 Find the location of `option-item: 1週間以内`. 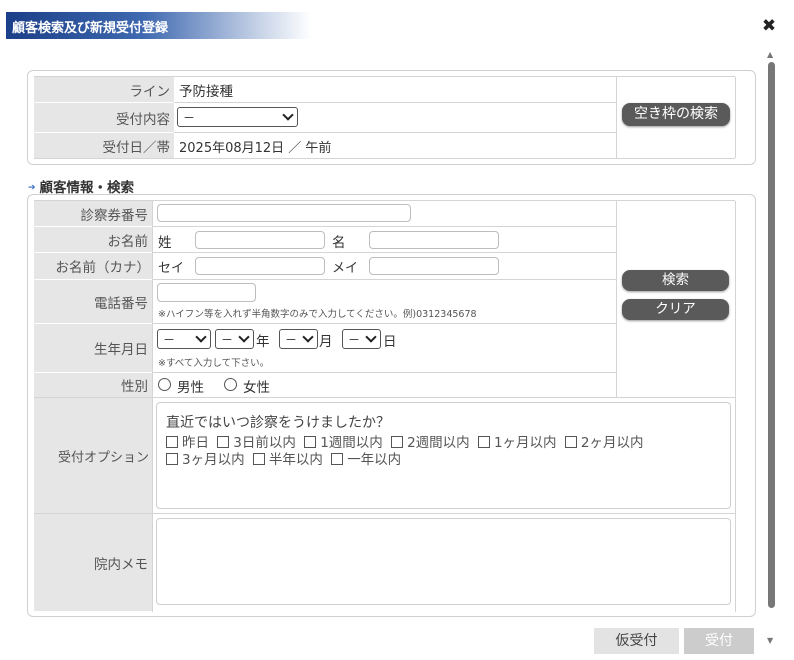

option-item: 1週間以内 is located at coordinates (343, 443).